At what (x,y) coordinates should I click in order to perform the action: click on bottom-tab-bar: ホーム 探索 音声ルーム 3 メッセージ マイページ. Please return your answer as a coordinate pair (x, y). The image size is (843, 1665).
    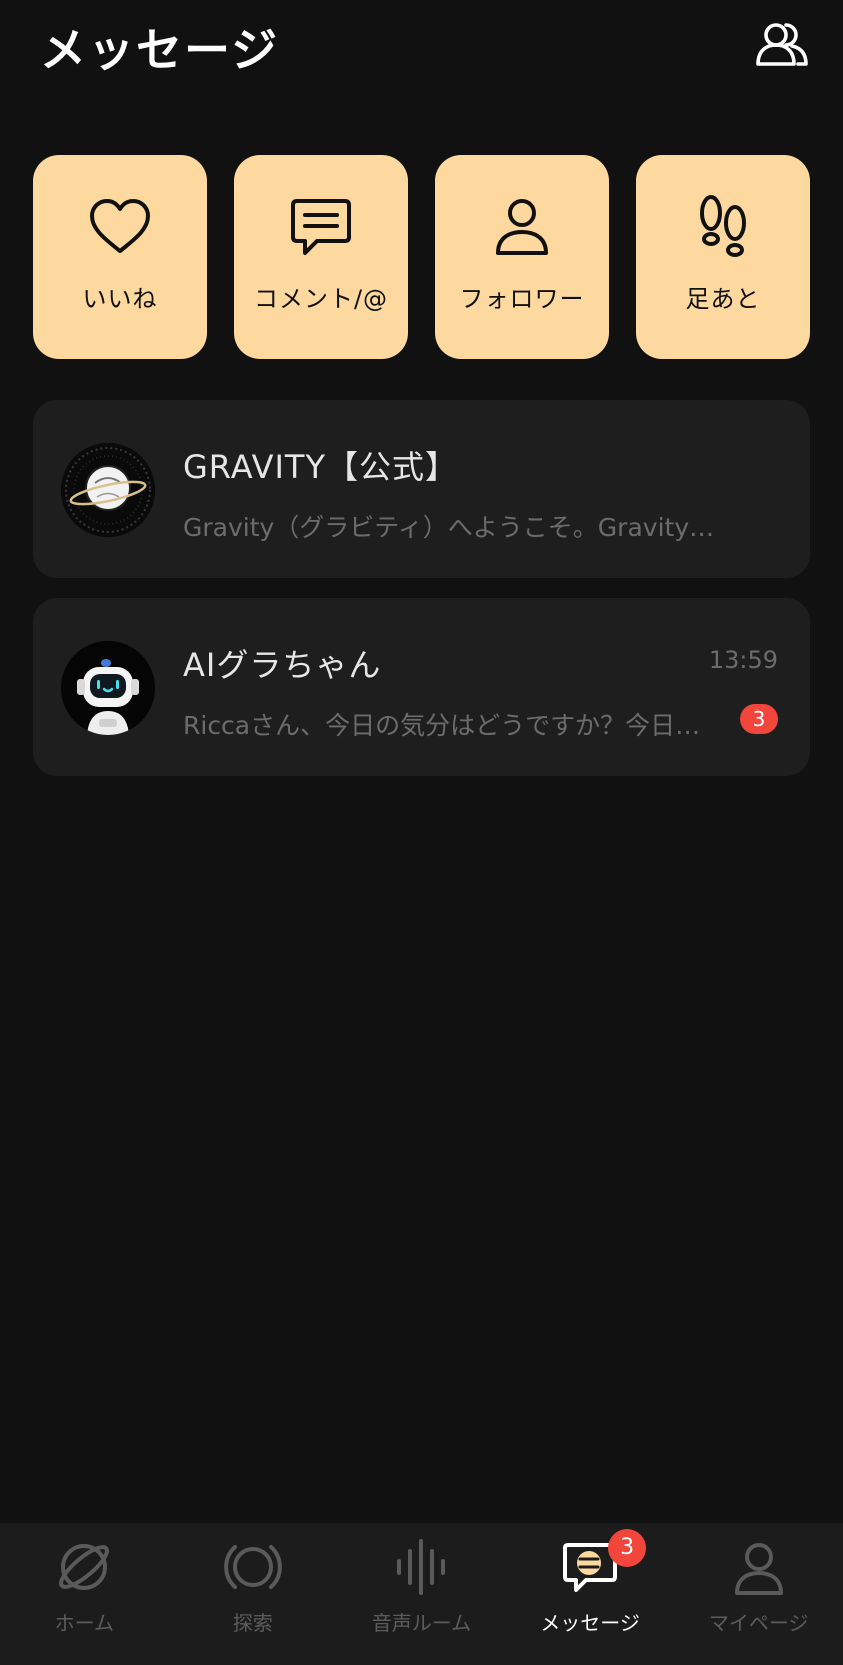
    Looking at the image, I should click on (421, 1594).